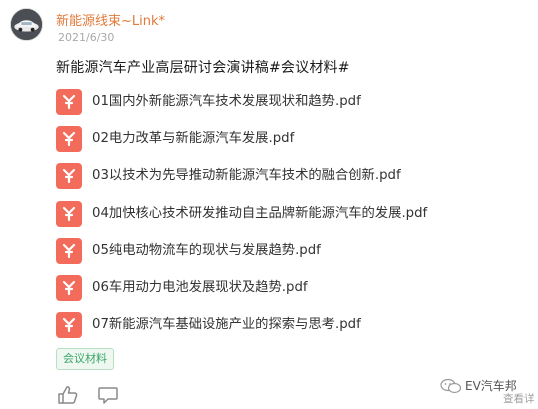 This screenshot has height=409, width=538. What do you see at coordinates (246, 176) in the screenshot?
I see `attachment-name: 03以技术为先导推动新能源汽车技术的融合创新.pdf` at bounding box center [246, 176].